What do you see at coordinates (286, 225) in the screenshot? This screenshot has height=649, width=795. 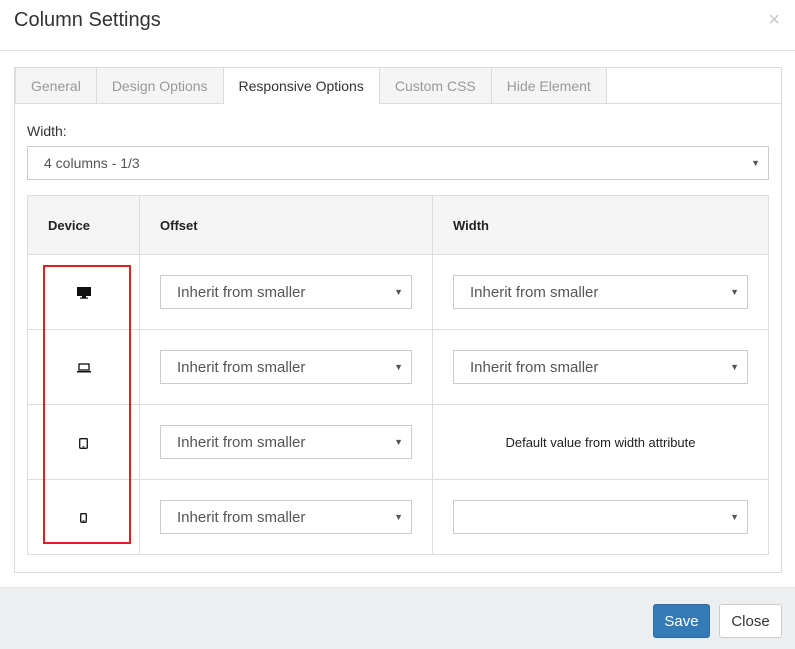 I see `header-offset: Offset` at bounding box center [286, 225].